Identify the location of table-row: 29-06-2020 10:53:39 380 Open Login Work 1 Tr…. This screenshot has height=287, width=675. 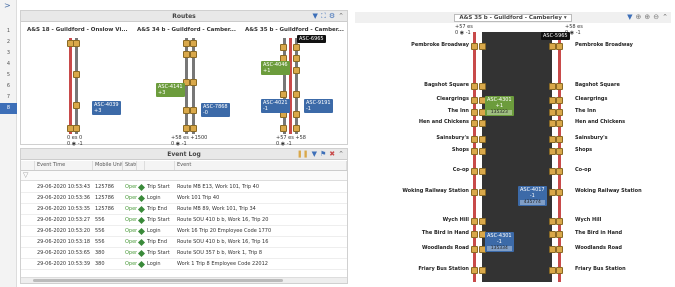
(184, 264).